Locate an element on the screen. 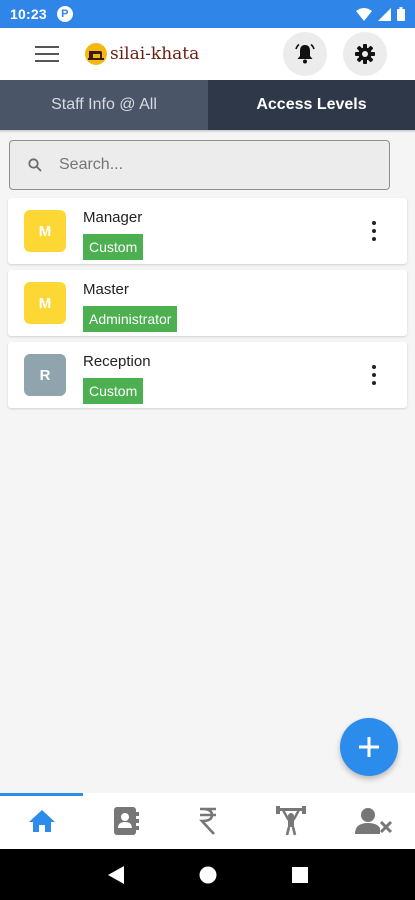  add-access-level-button is located at coordinates (369, 747).